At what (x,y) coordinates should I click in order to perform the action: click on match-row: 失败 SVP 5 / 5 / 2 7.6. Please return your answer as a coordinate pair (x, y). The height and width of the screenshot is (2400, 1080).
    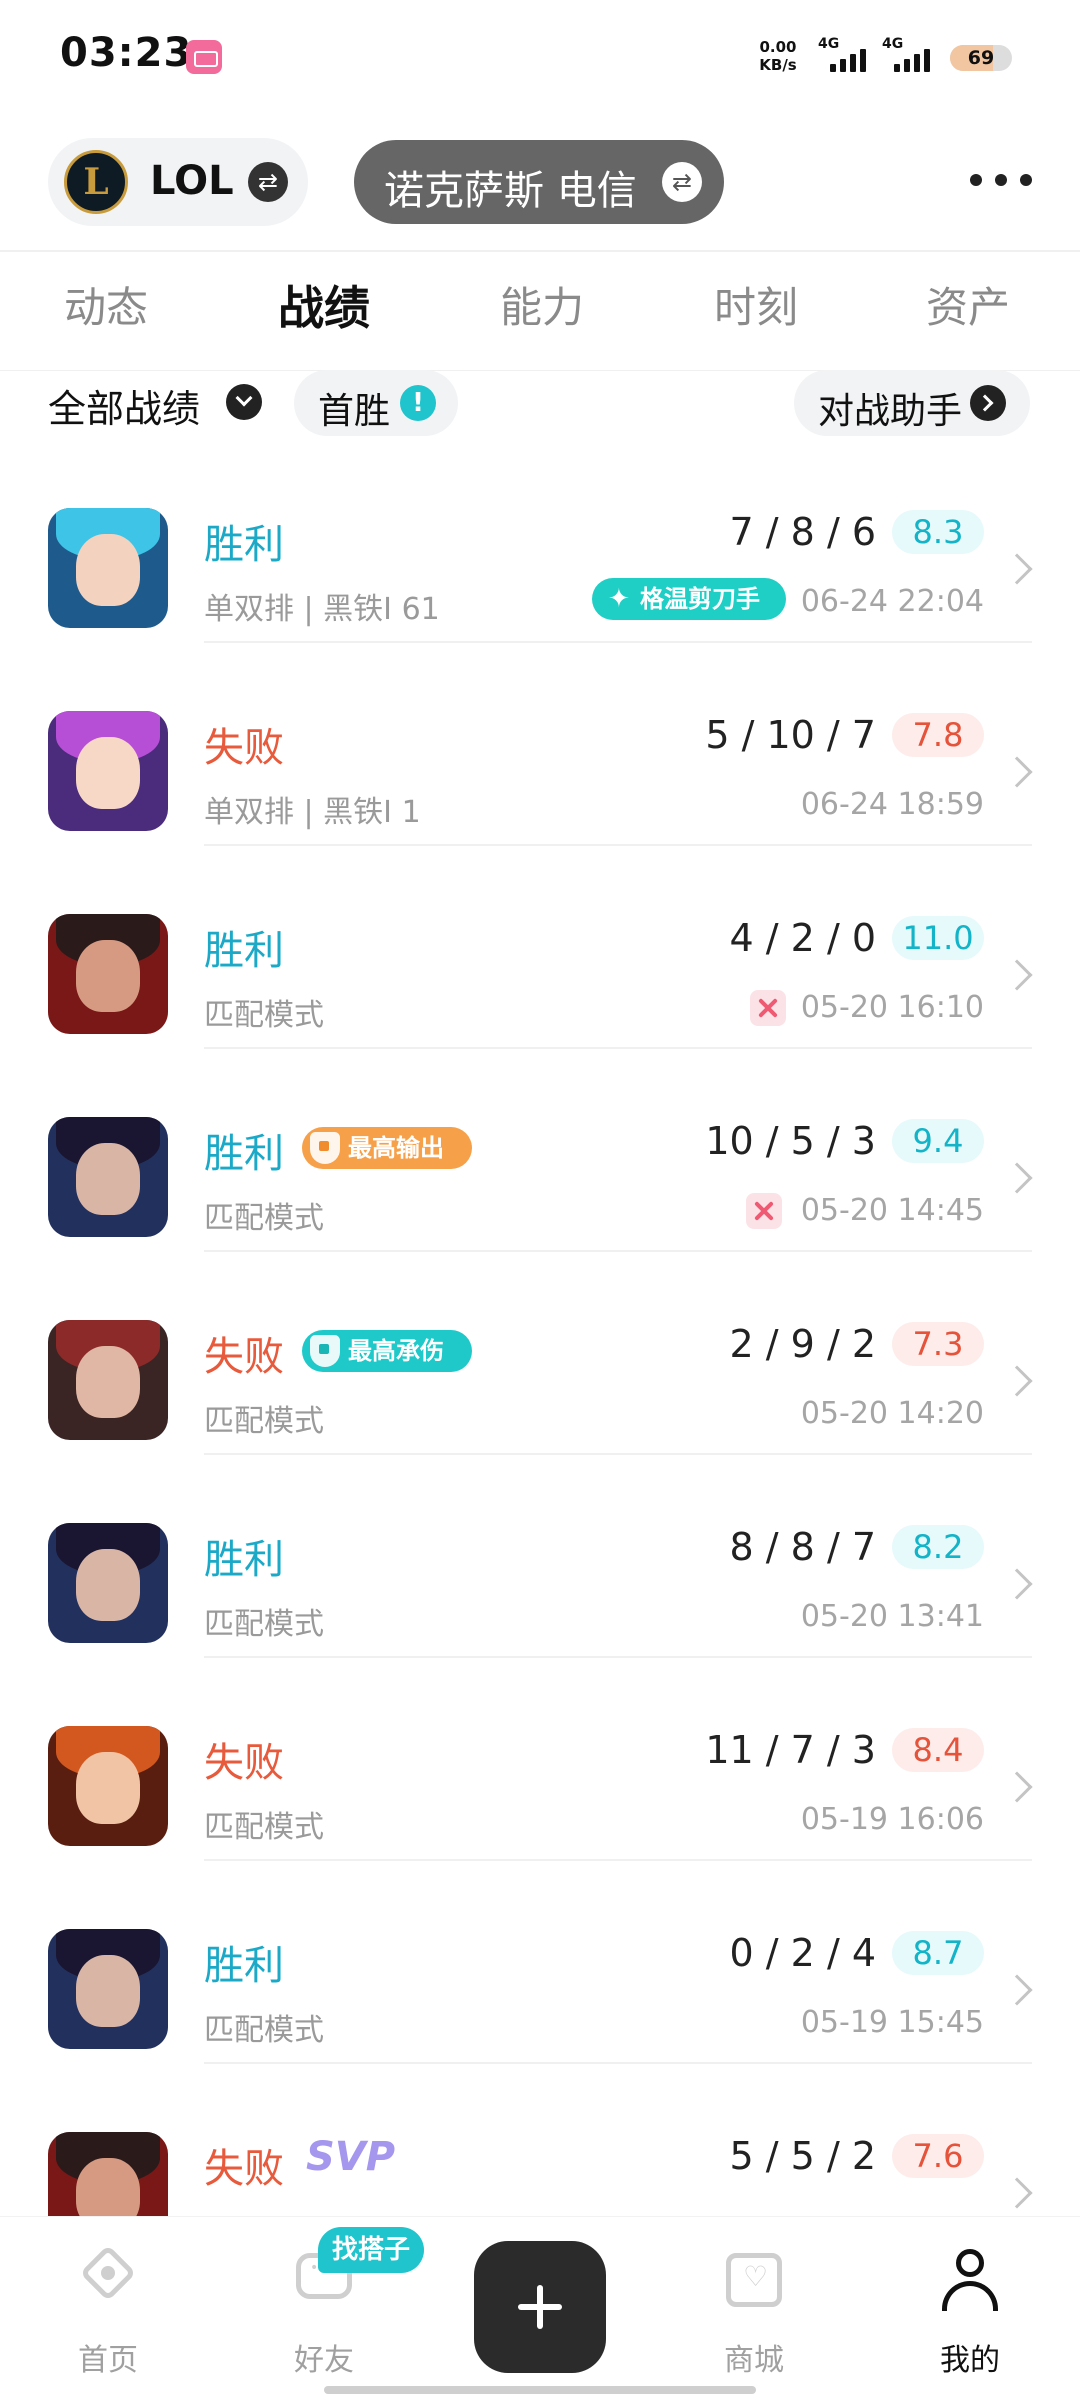
    Looking at the image, I should click on (540, 2140).